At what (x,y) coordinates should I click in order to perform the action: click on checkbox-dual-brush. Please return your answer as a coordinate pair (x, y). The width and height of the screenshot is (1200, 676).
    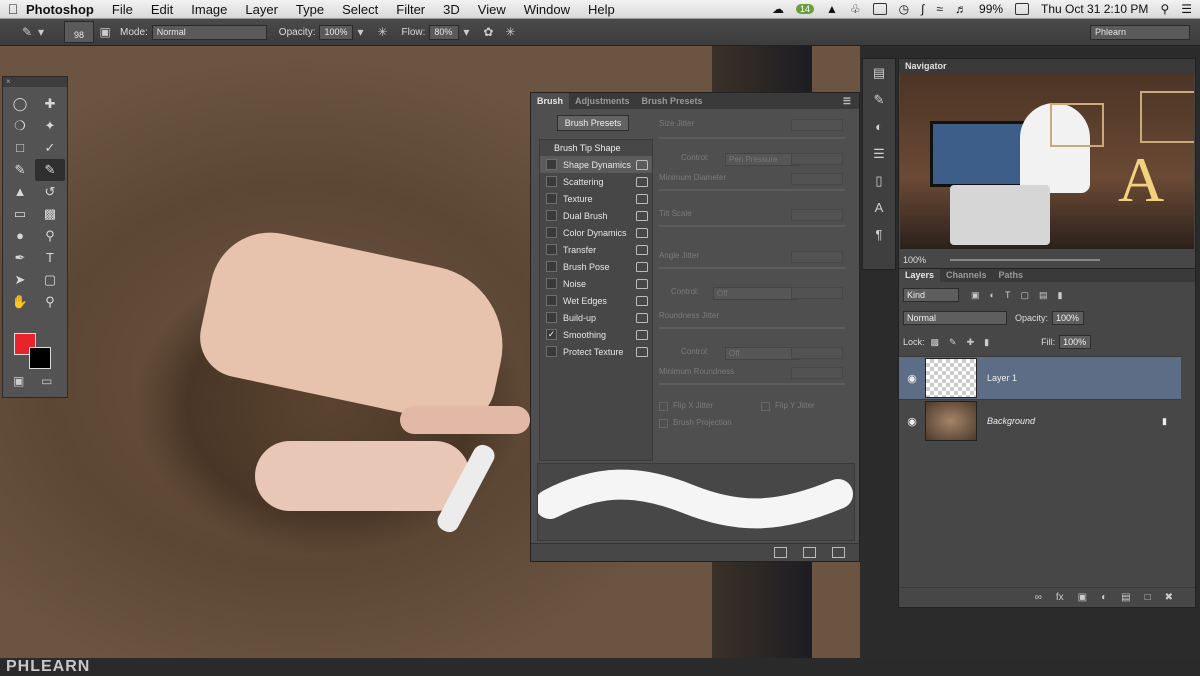
    Looking at the image, I should click on (551, 215).